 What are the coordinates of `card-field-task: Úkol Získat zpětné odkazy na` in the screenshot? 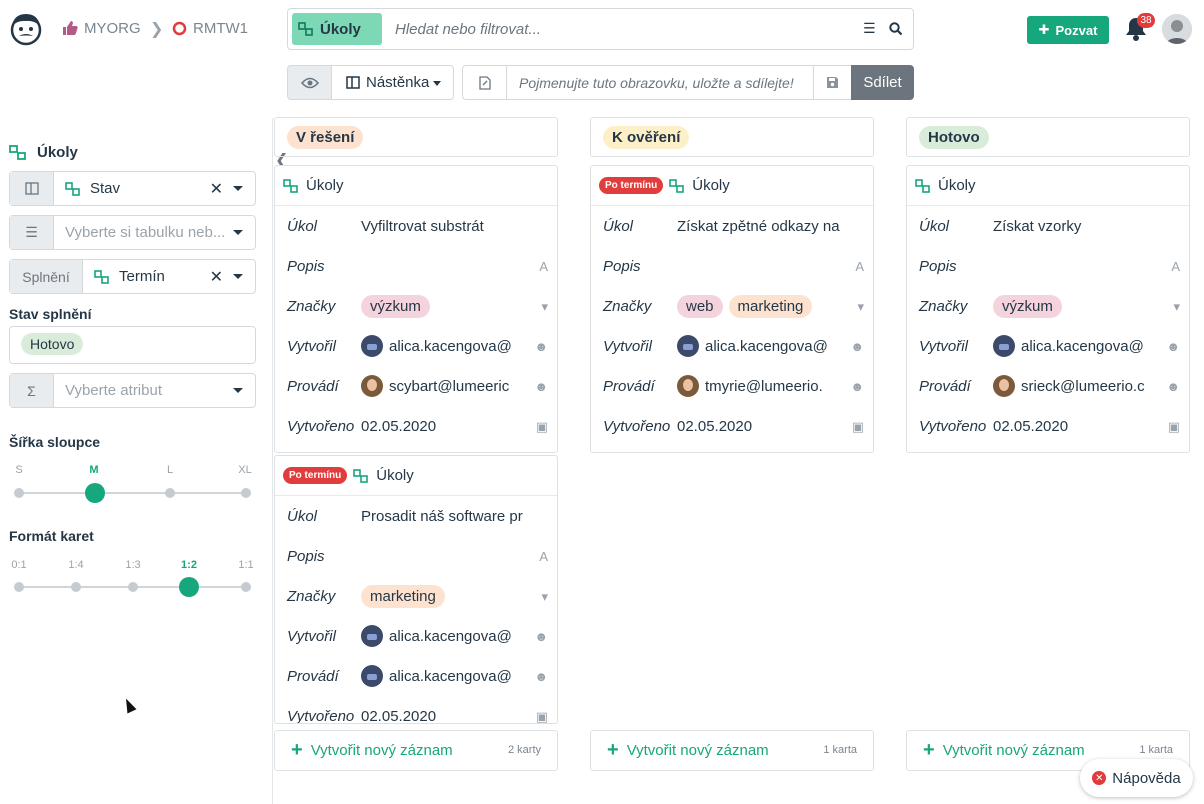 It's located at (732, 226).